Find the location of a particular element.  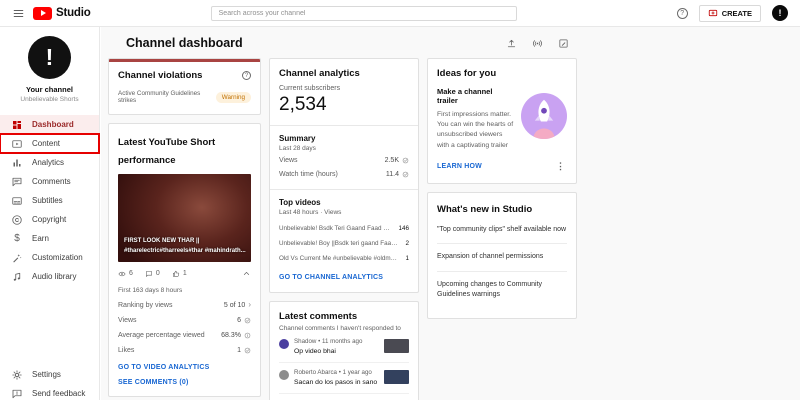

youtube-logo-icon is located at coordinates (42, 13).